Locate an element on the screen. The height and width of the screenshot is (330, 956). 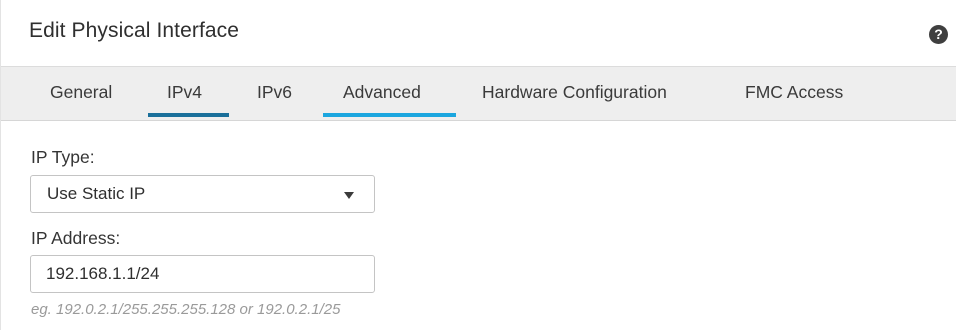
ip-address-label: IP Address: is located at coordinates (76, 238).